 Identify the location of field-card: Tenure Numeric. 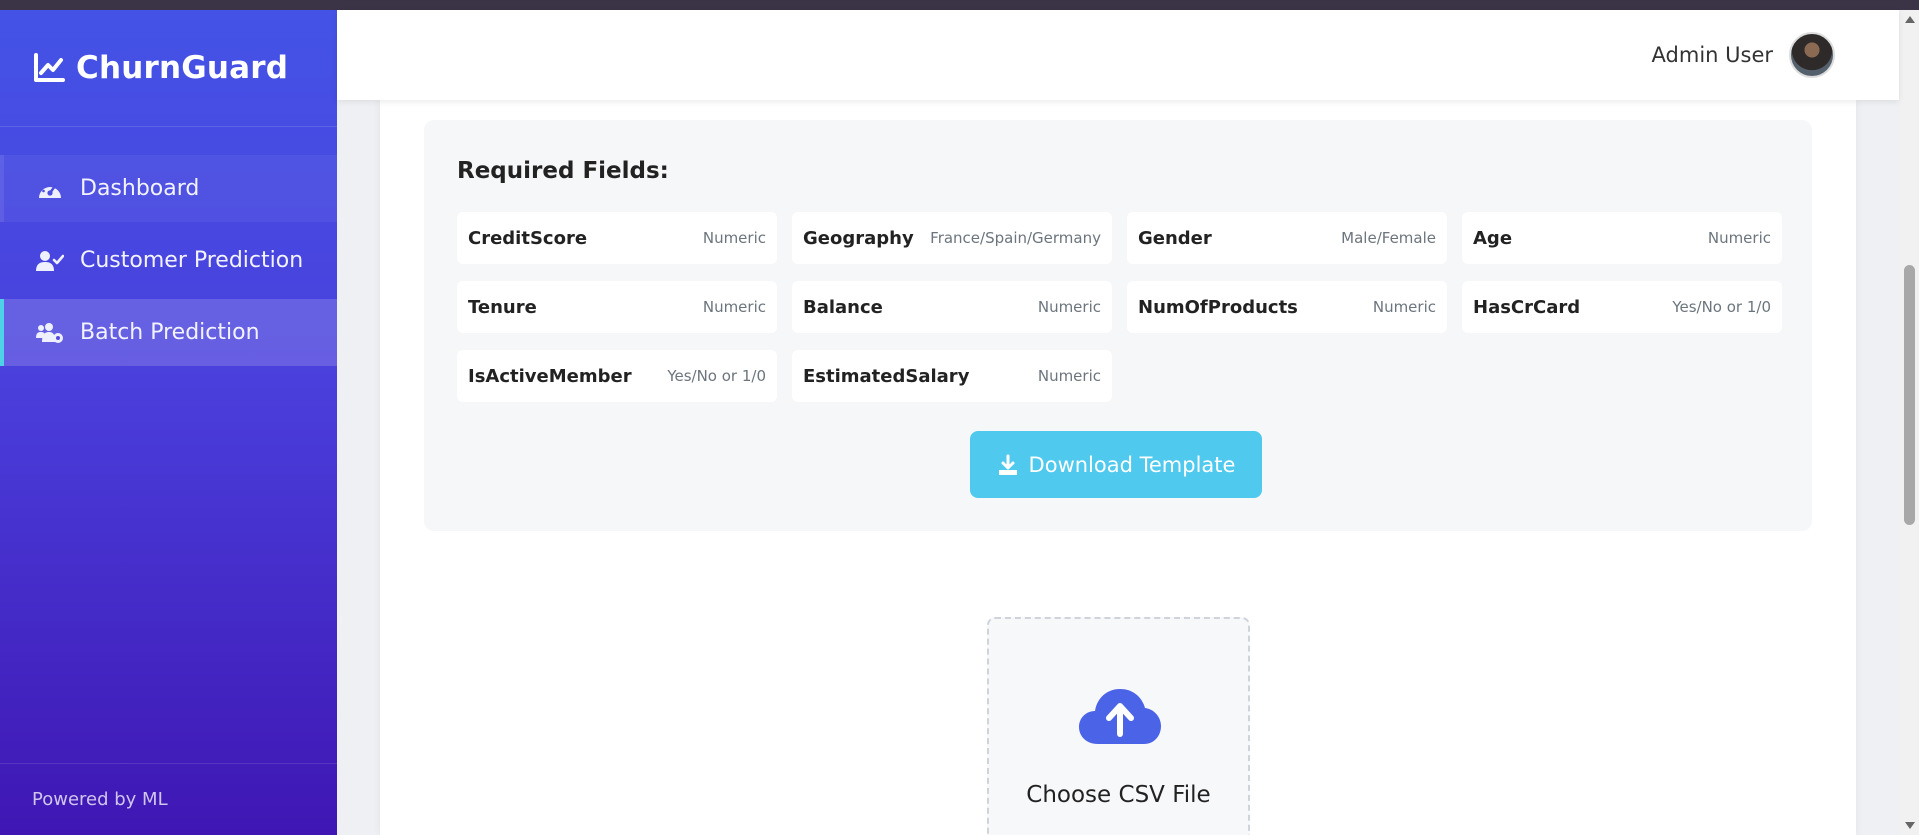
(617, 307).